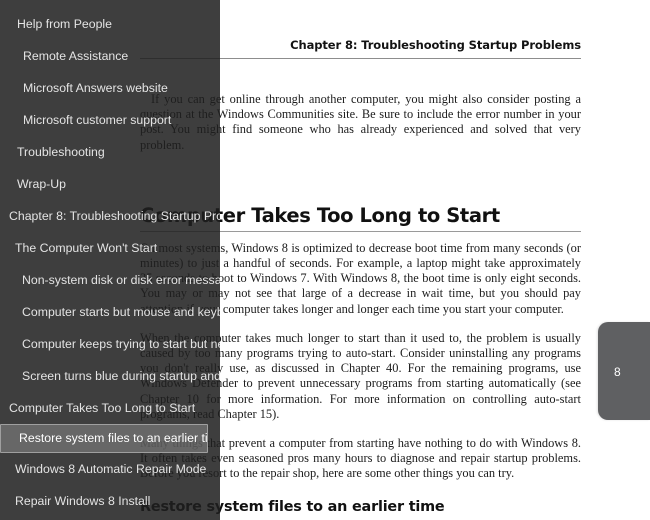  Describe the element at coordinates (624, 371) in the screenshot. I see `chapter-tab: 8` at that location.